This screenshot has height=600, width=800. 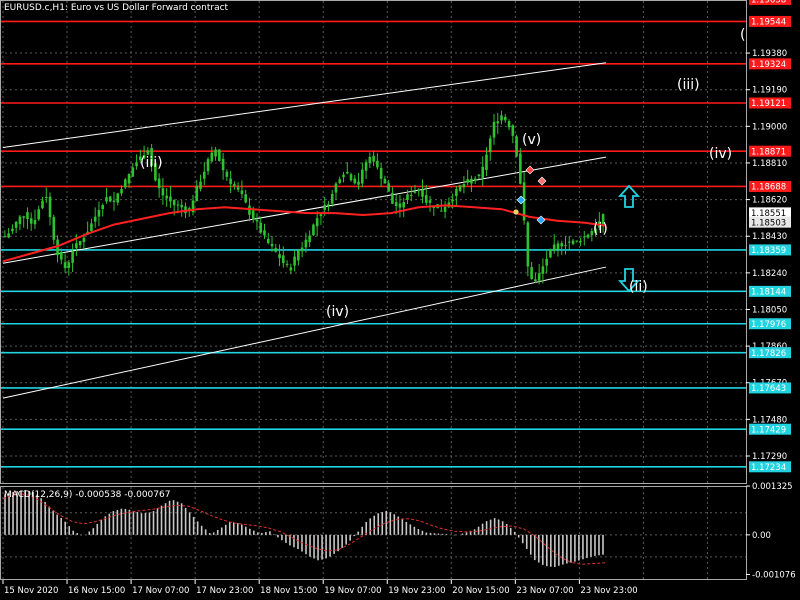 What do you see at coordinates (768, 3) in the screenshot?
I see `resistance-tag-0: 1.19658` at bounding box center [768, 3].